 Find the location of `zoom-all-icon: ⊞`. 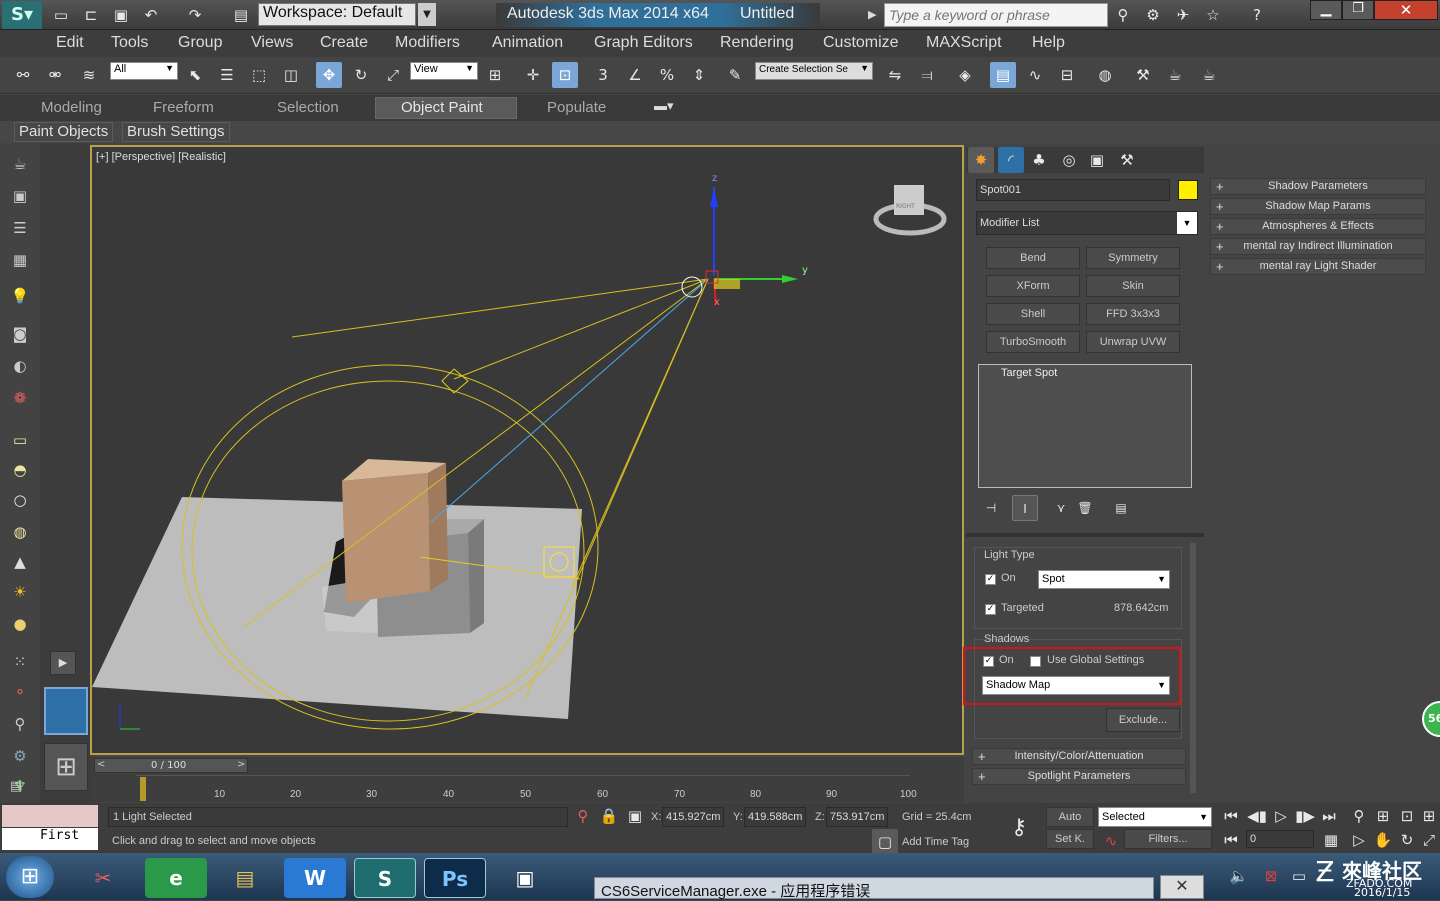

zoom-all-icon: ⊞ is located at coordinates (1383, 816).